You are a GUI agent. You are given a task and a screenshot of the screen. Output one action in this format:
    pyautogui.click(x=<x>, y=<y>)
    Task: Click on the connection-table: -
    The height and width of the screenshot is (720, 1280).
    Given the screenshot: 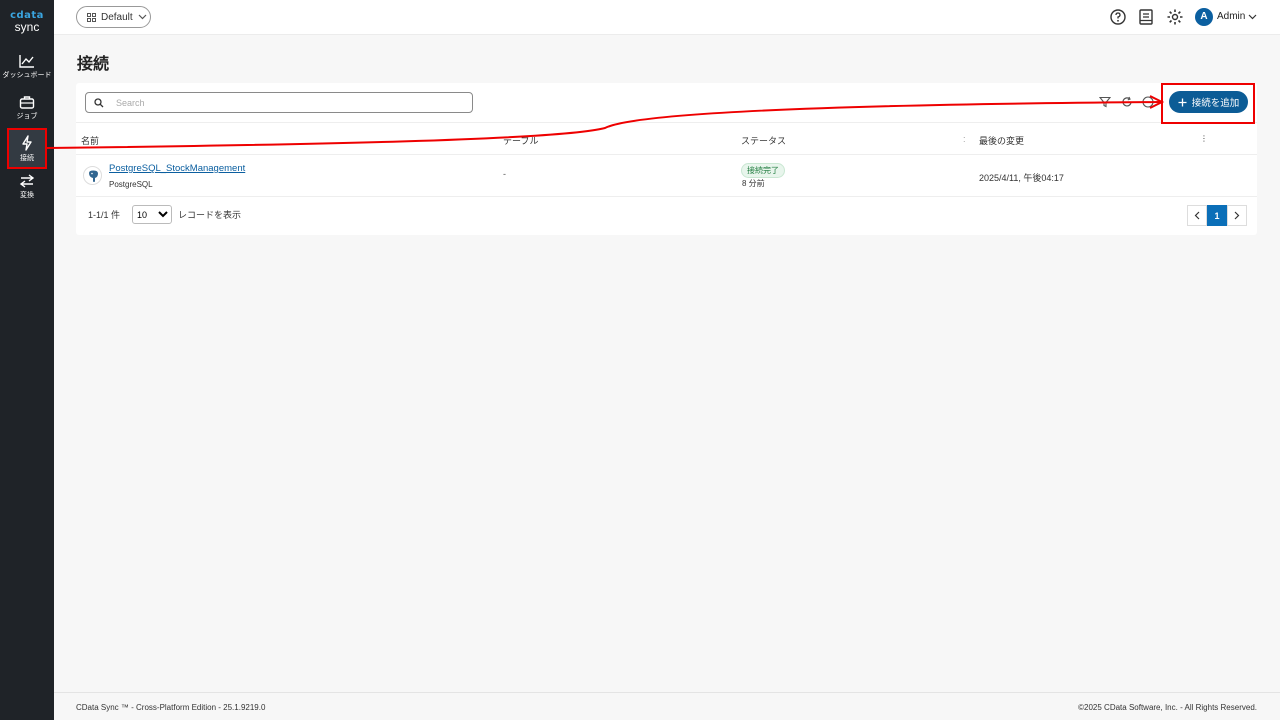 What is the action you would take?
    pyautogui.click(x=504, y=174)
    